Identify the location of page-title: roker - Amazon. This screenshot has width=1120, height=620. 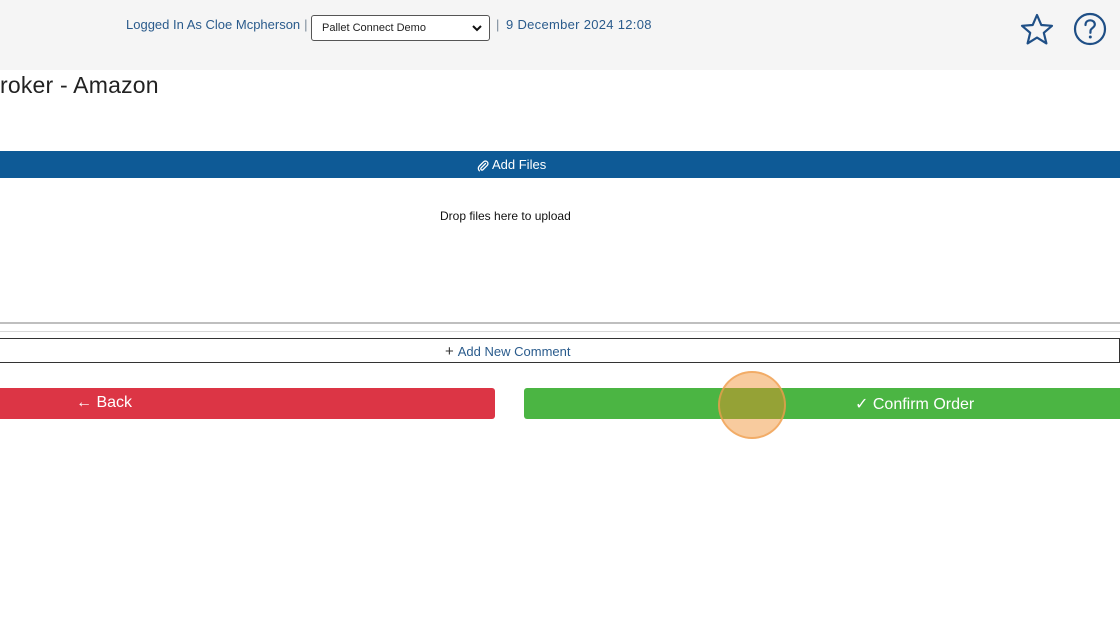
(79, 85).